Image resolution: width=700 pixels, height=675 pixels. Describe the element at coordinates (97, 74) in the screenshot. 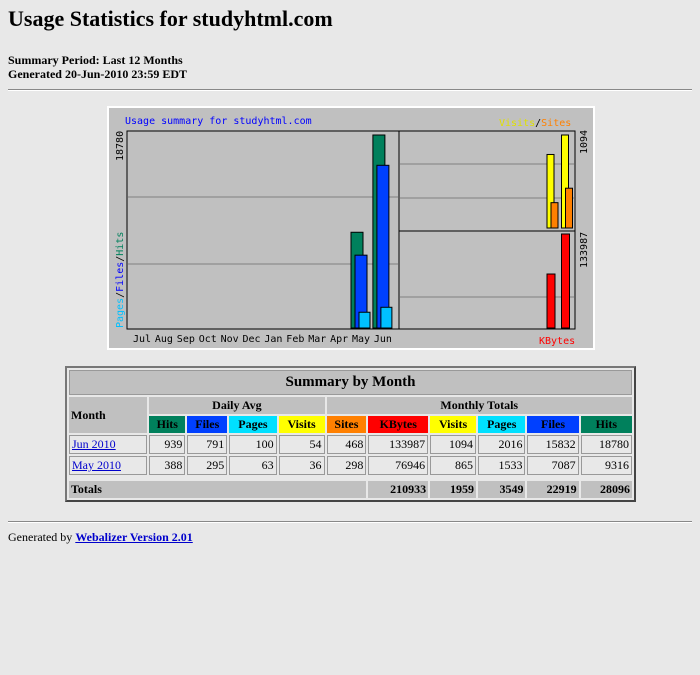

I see `generated-date: Generated 20-Jun-2010 23:59 EDT` at that location.